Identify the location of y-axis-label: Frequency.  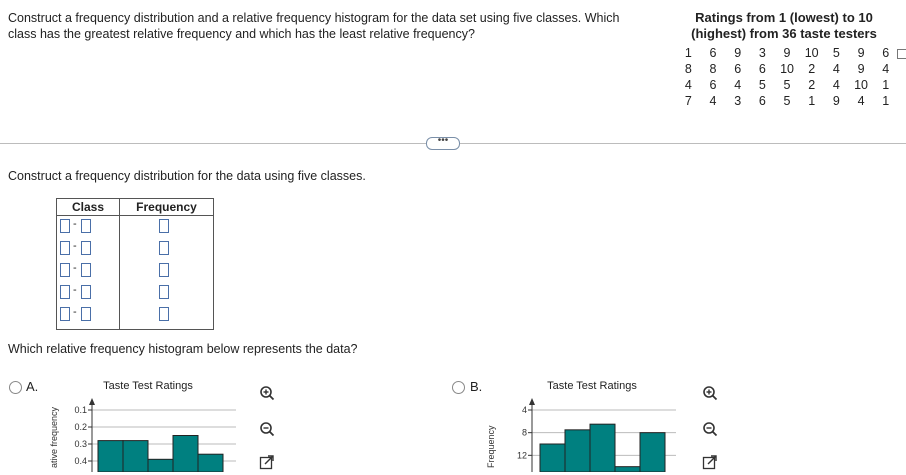
(491, 446).